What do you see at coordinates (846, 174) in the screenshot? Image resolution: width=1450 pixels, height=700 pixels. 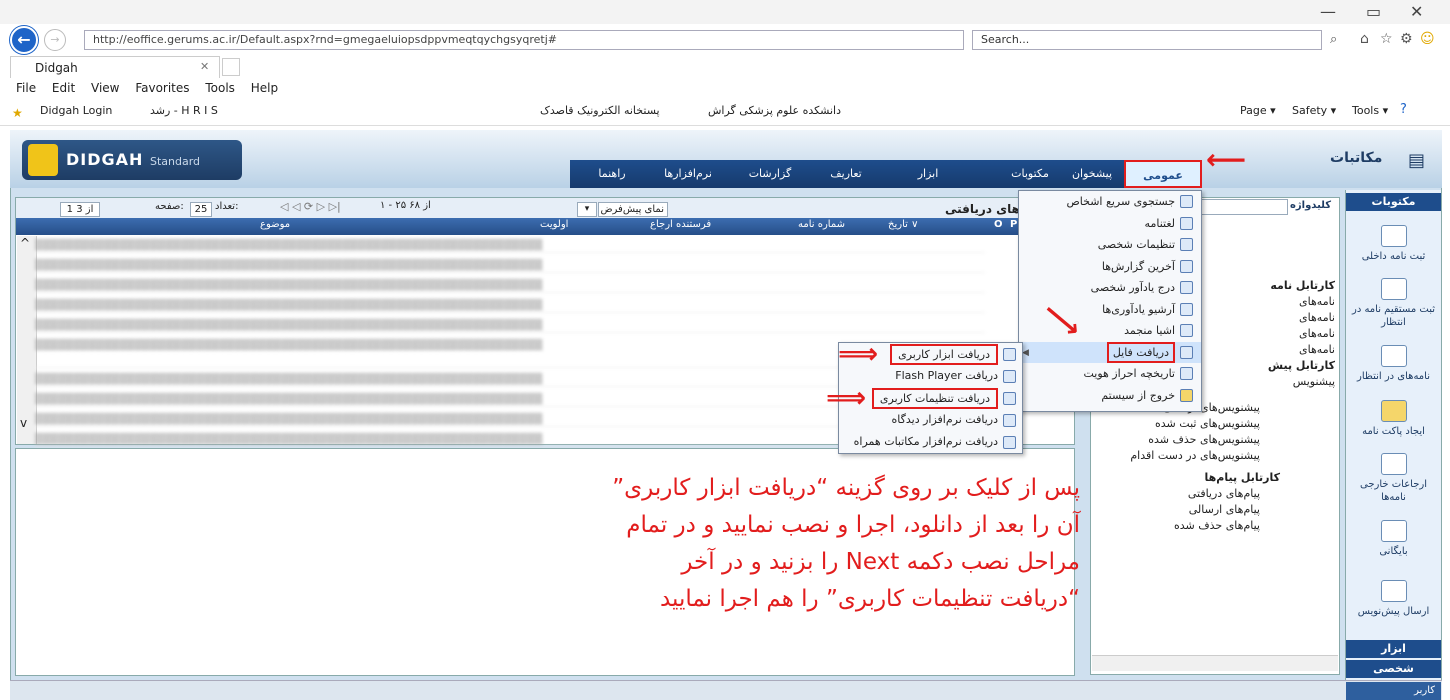 I see `nav-definitions: تعاریف` at bounding box center [846, 174].